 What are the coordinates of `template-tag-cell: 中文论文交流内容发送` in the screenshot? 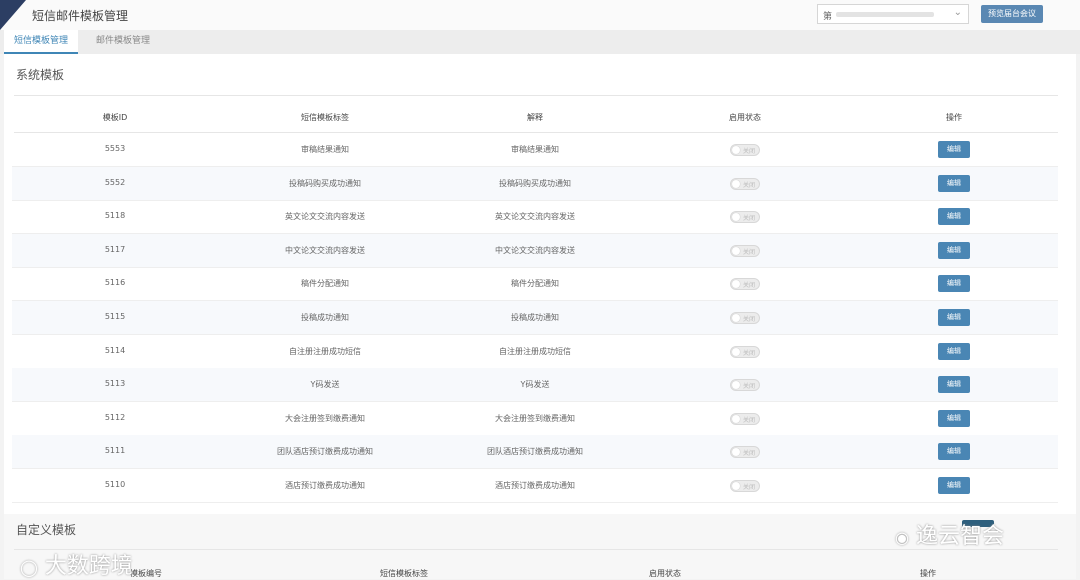 It's located at (325, 250).